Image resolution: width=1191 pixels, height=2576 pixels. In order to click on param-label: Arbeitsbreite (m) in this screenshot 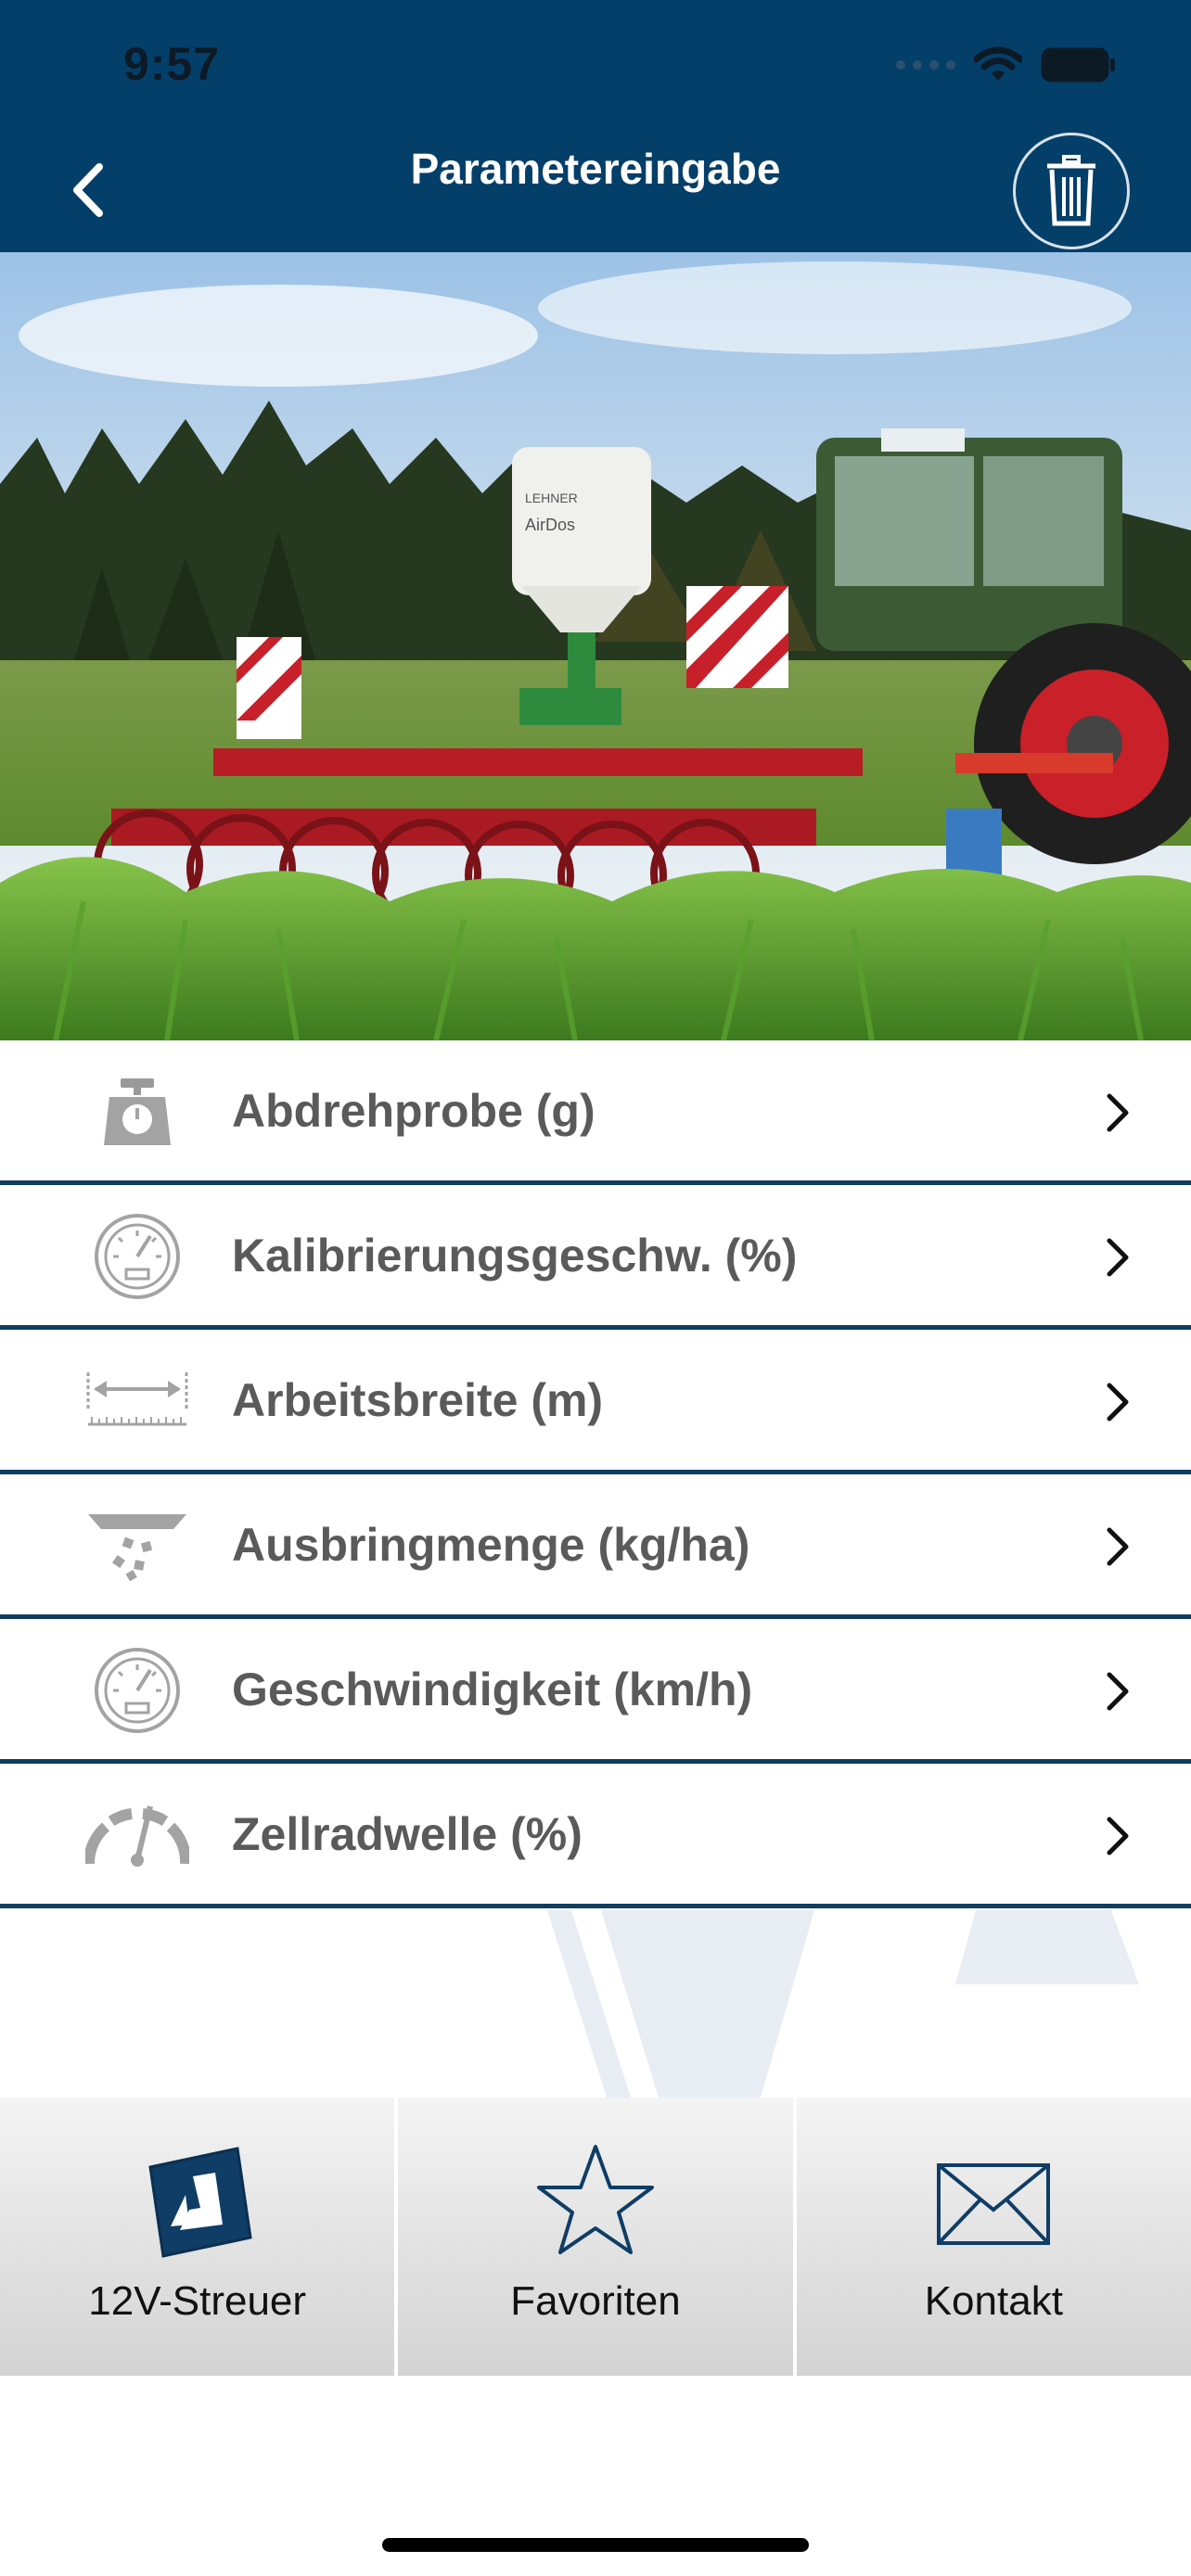, I will do `click(418, 1399)`.